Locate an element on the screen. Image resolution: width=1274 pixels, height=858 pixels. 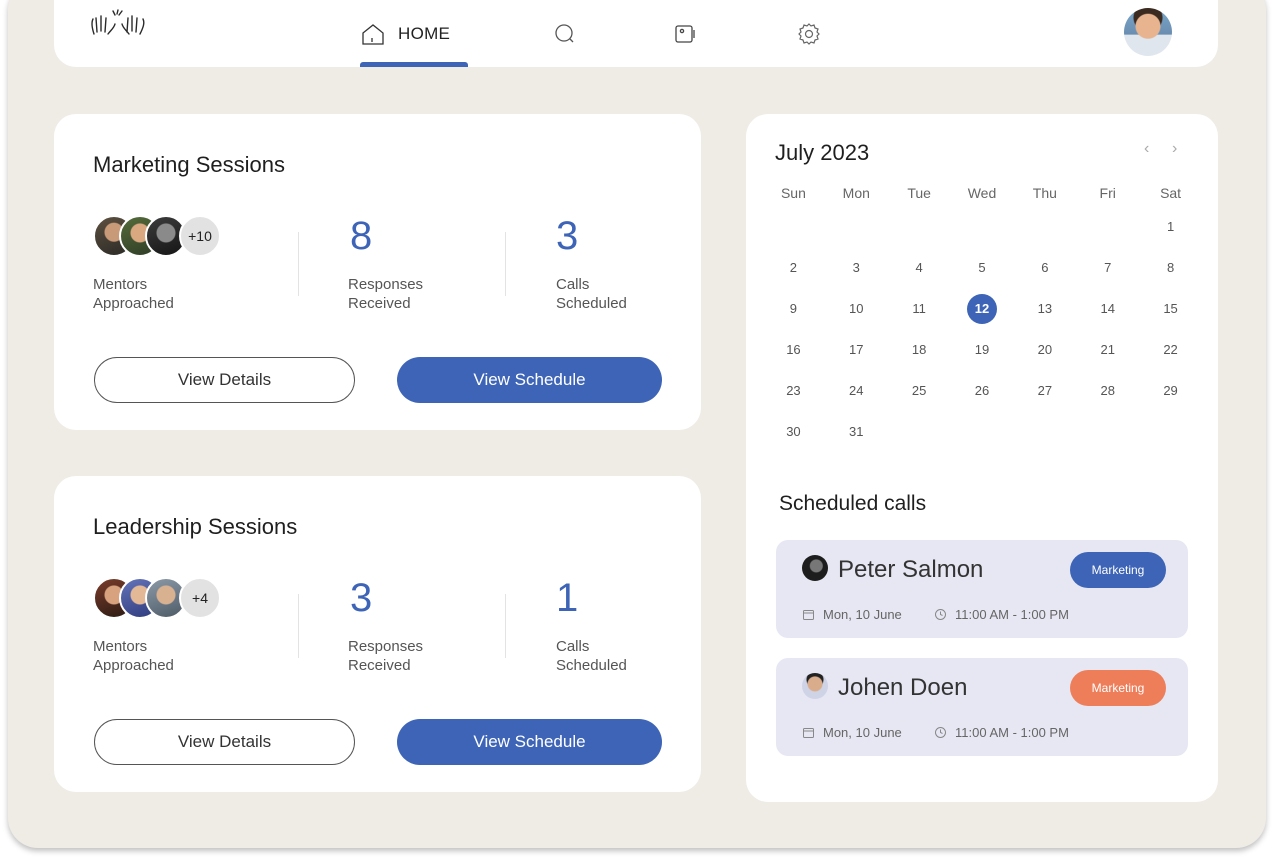
user-avatar is located at coordinates (1148, 32).